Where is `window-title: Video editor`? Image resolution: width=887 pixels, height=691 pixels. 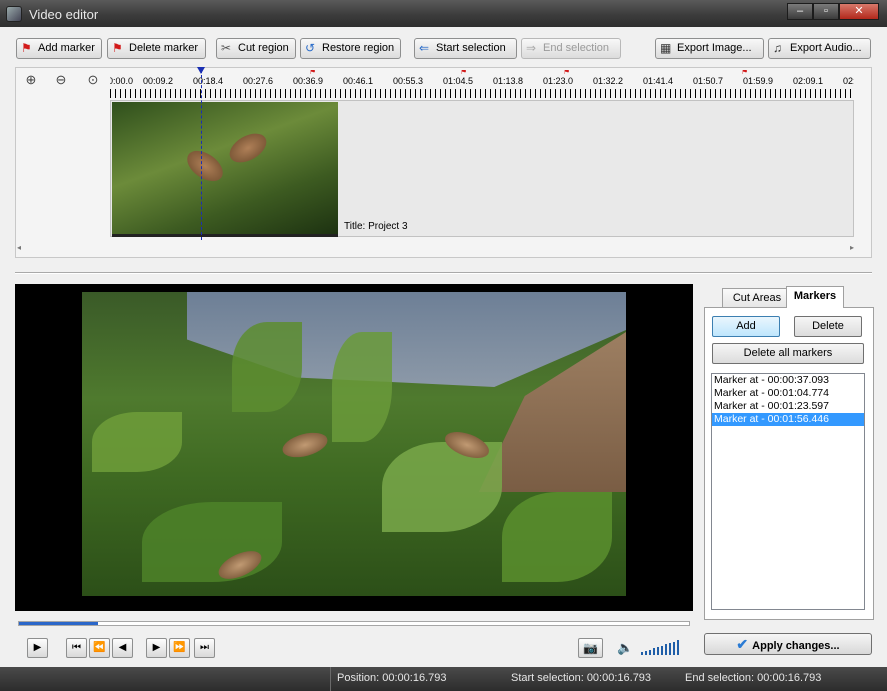 window-title: Video editor is located at coordinates (64, 14).